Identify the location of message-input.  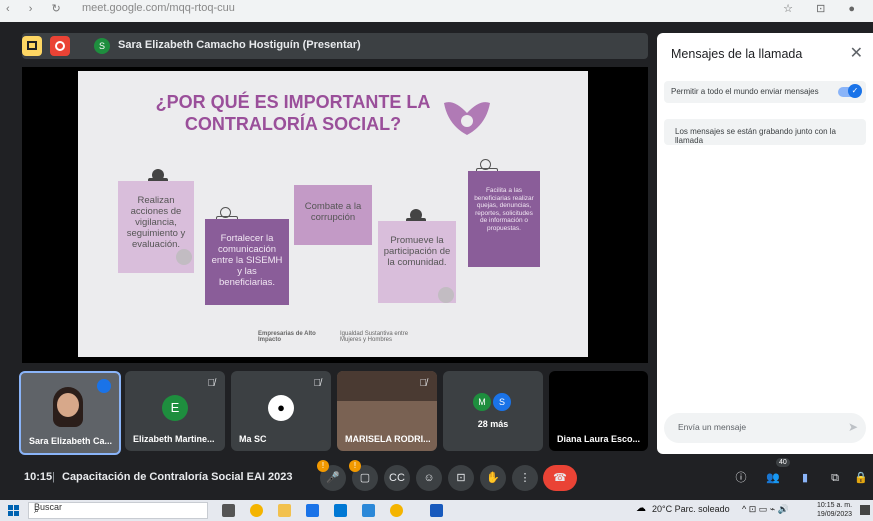
(753, 427).